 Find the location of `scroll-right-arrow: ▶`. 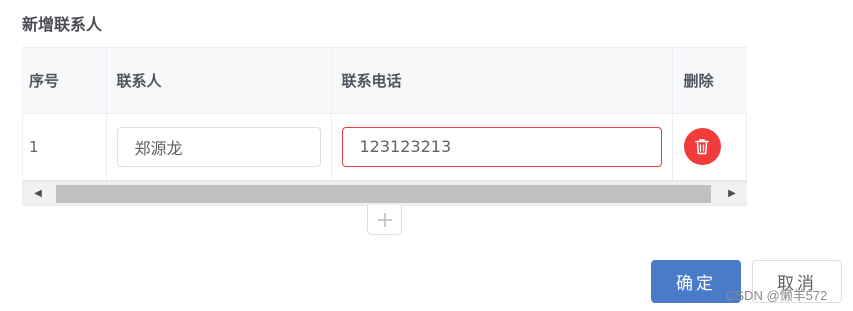

scroll-right-arrow: ▶ is located at coordinates (732, 194).